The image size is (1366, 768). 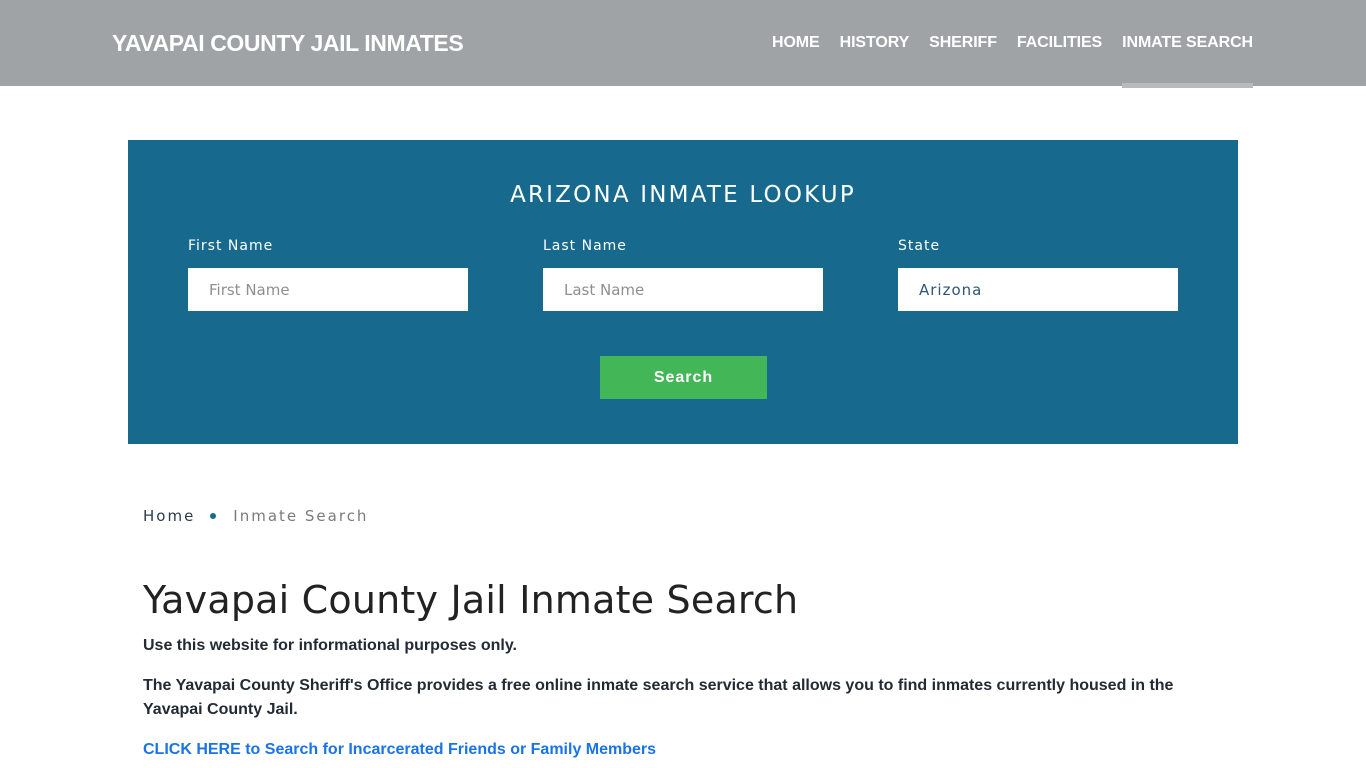 I want to click on last-name-field-group: Last Name, so click(x=683, y=274).